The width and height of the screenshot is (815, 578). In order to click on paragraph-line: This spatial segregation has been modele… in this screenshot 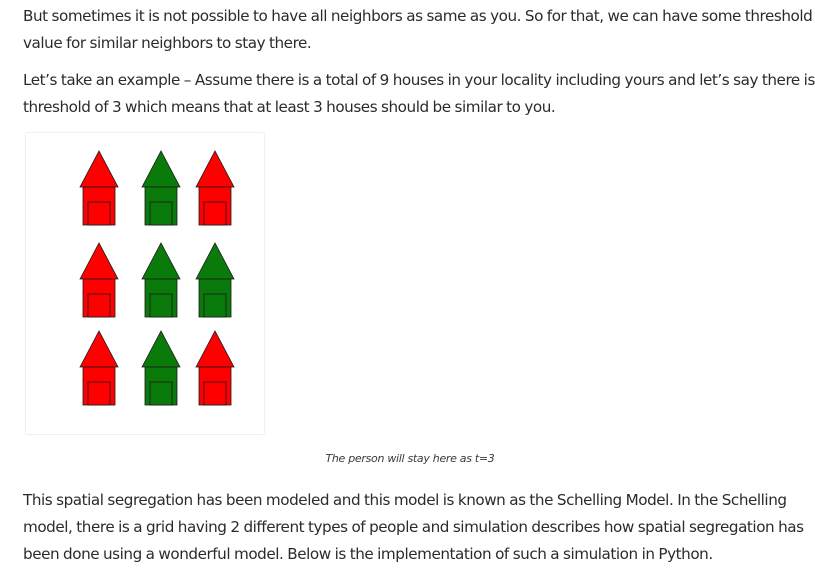, I will do `click(405, 500)`.